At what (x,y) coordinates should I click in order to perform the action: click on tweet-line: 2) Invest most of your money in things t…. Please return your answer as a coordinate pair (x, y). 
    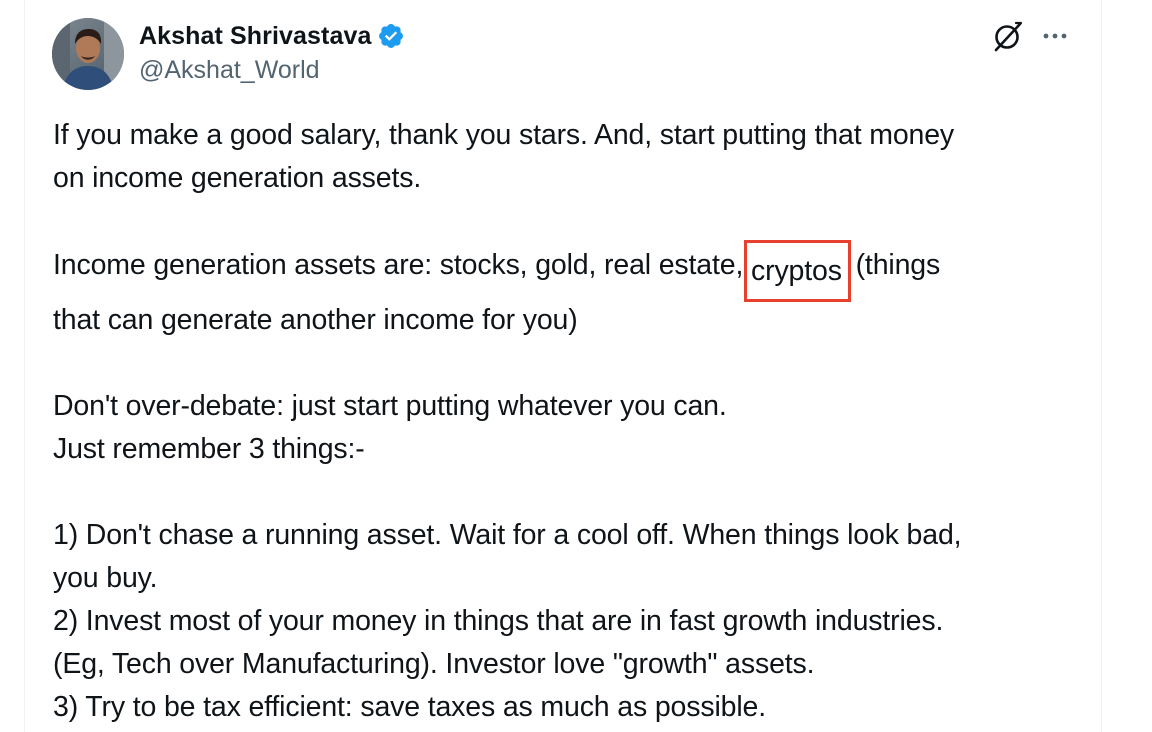
    Looking at the image, I should click on (498, 621).